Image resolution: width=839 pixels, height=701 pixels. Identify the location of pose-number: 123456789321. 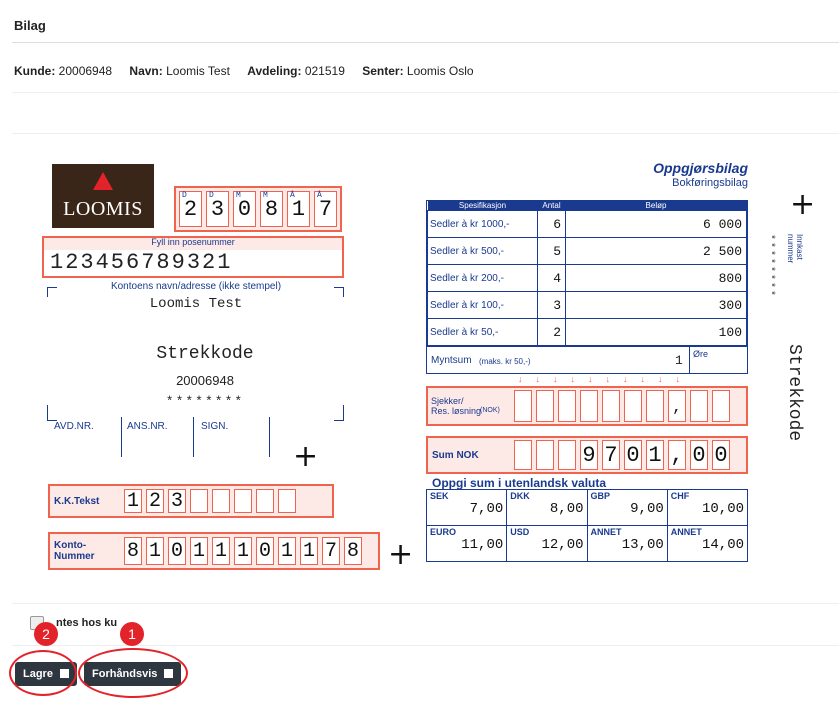
(193, 263).